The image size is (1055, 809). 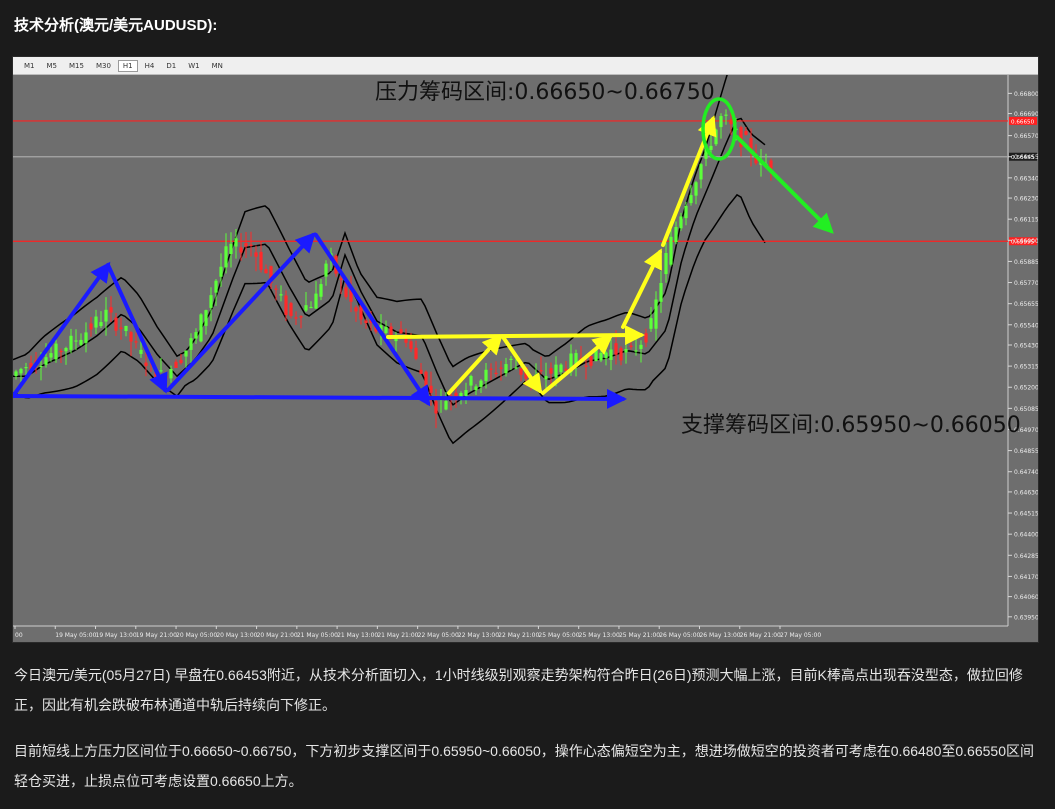 What do you see at coordinates (156, 635) in the screenshot?
I see `x-tick-label: 19 May 21:00` at bounding box center [156, 635].